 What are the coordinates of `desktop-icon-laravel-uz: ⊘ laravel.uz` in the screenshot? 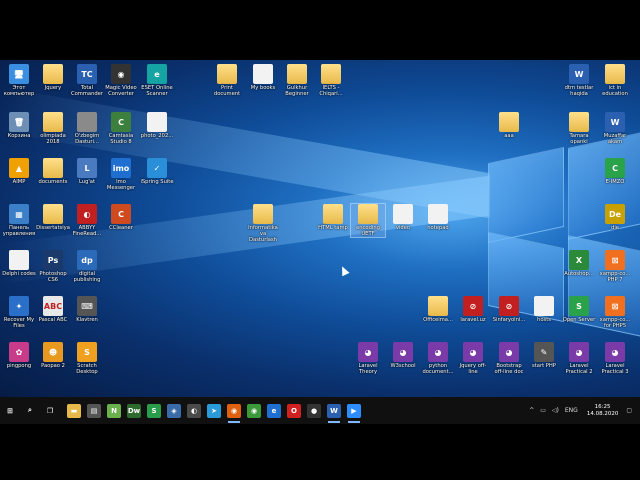 It's located at (473, 309).